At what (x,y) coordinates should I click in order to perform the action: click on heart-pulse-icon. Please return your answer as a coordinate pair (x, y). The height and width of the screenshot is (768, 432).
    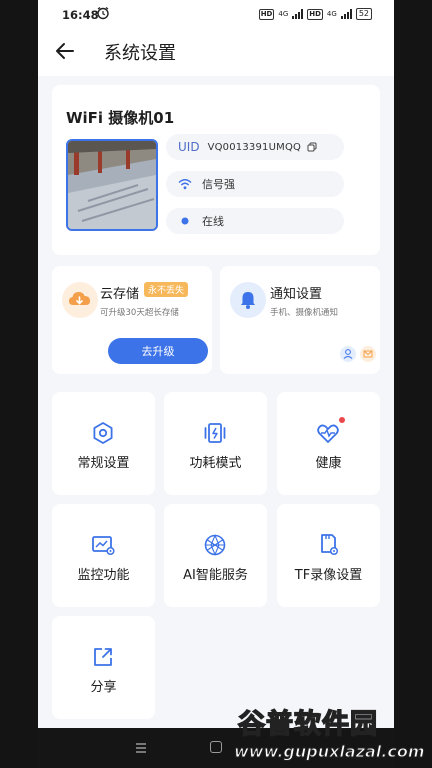
    Looking at the image, I should click on (328, 433).